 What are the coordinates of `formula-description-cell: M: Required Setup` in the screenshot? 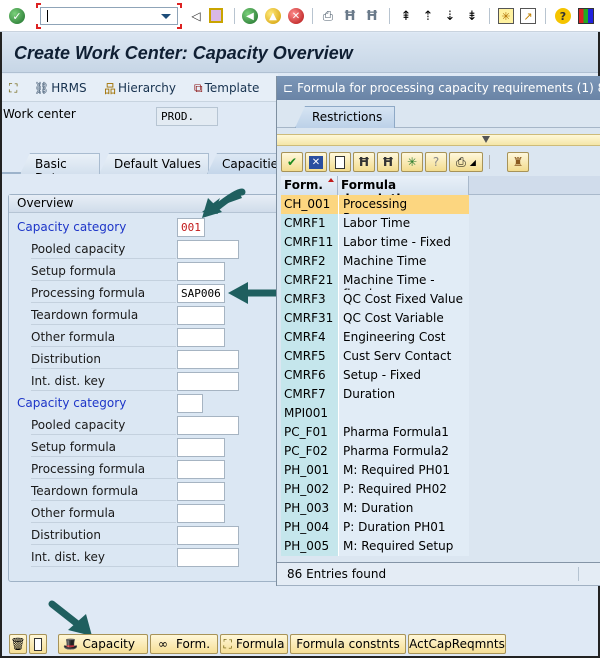 It's located at (403, 546).